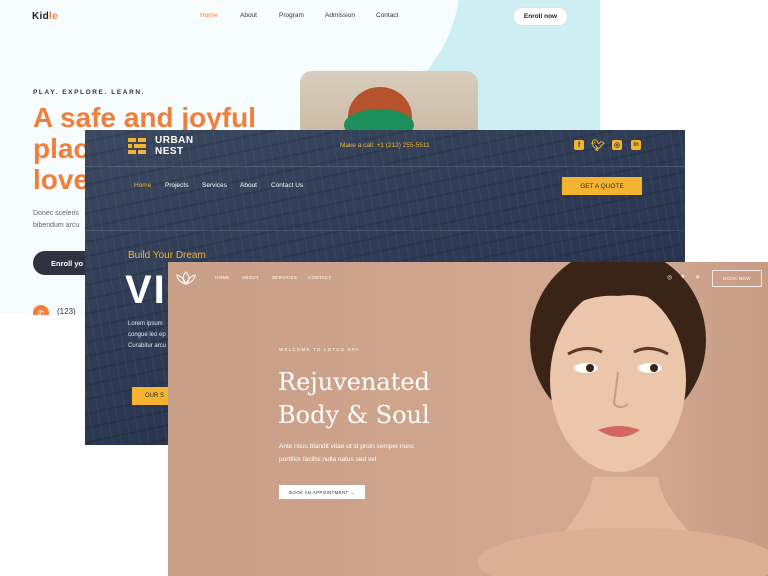  I want to click on lotus-nav-home: HOME, so click(222, 277).